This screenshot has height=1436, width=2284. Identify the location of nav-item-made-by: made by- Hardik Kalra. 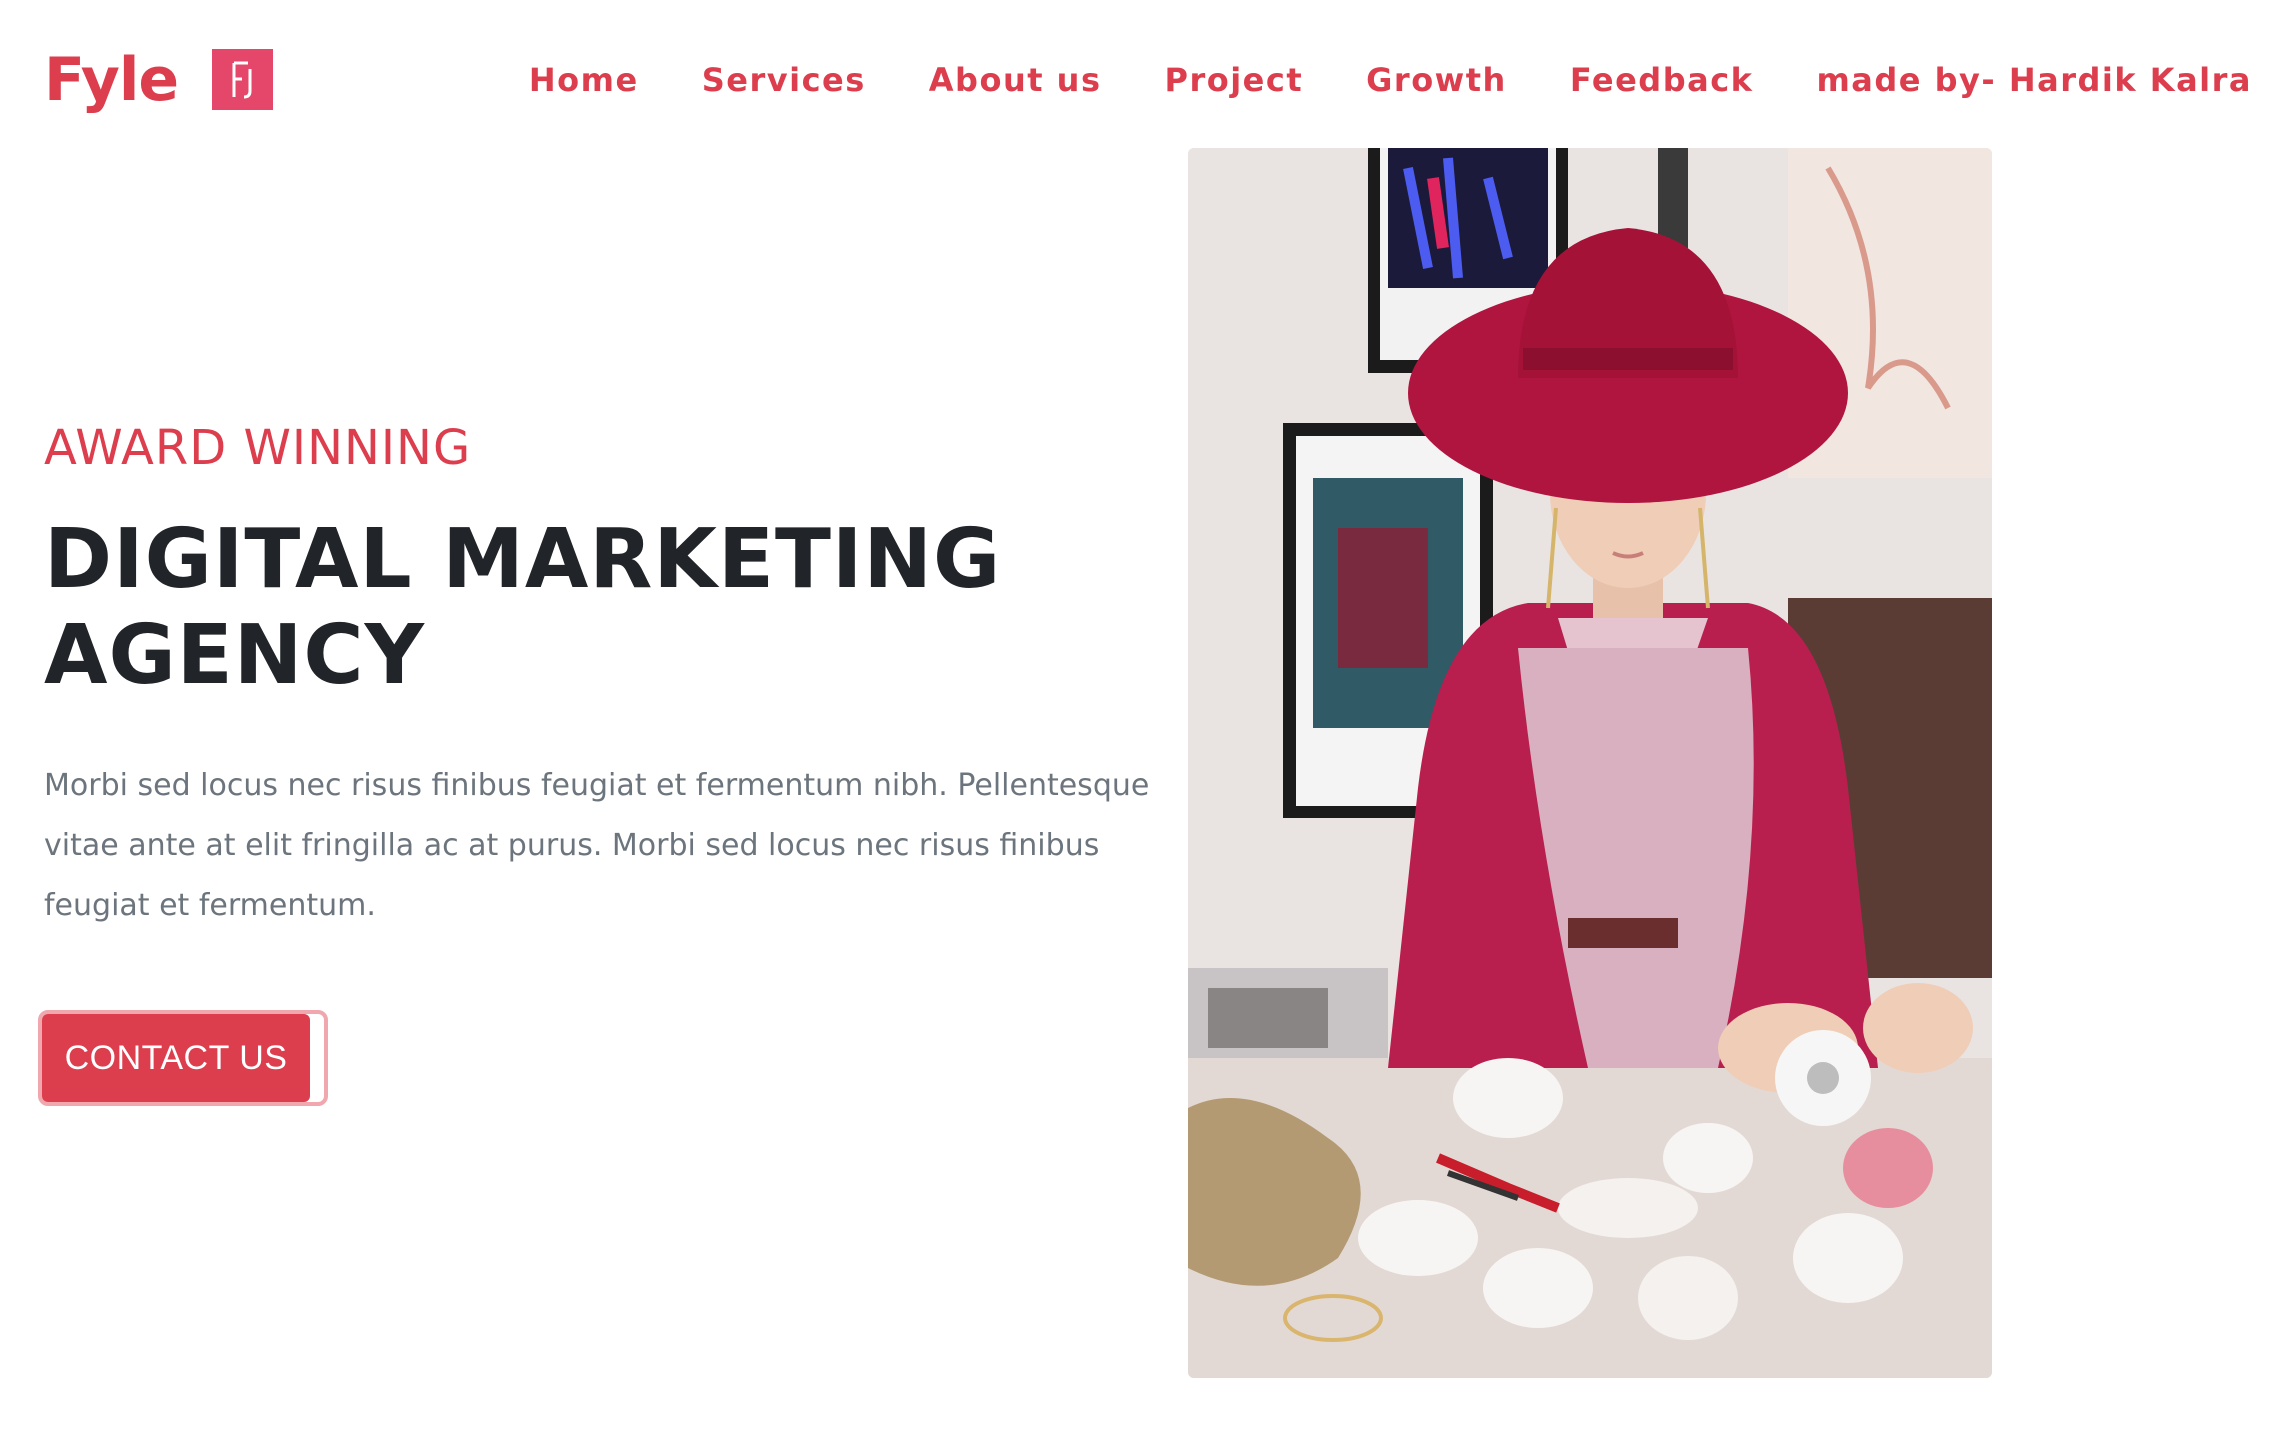
(2034, 80).